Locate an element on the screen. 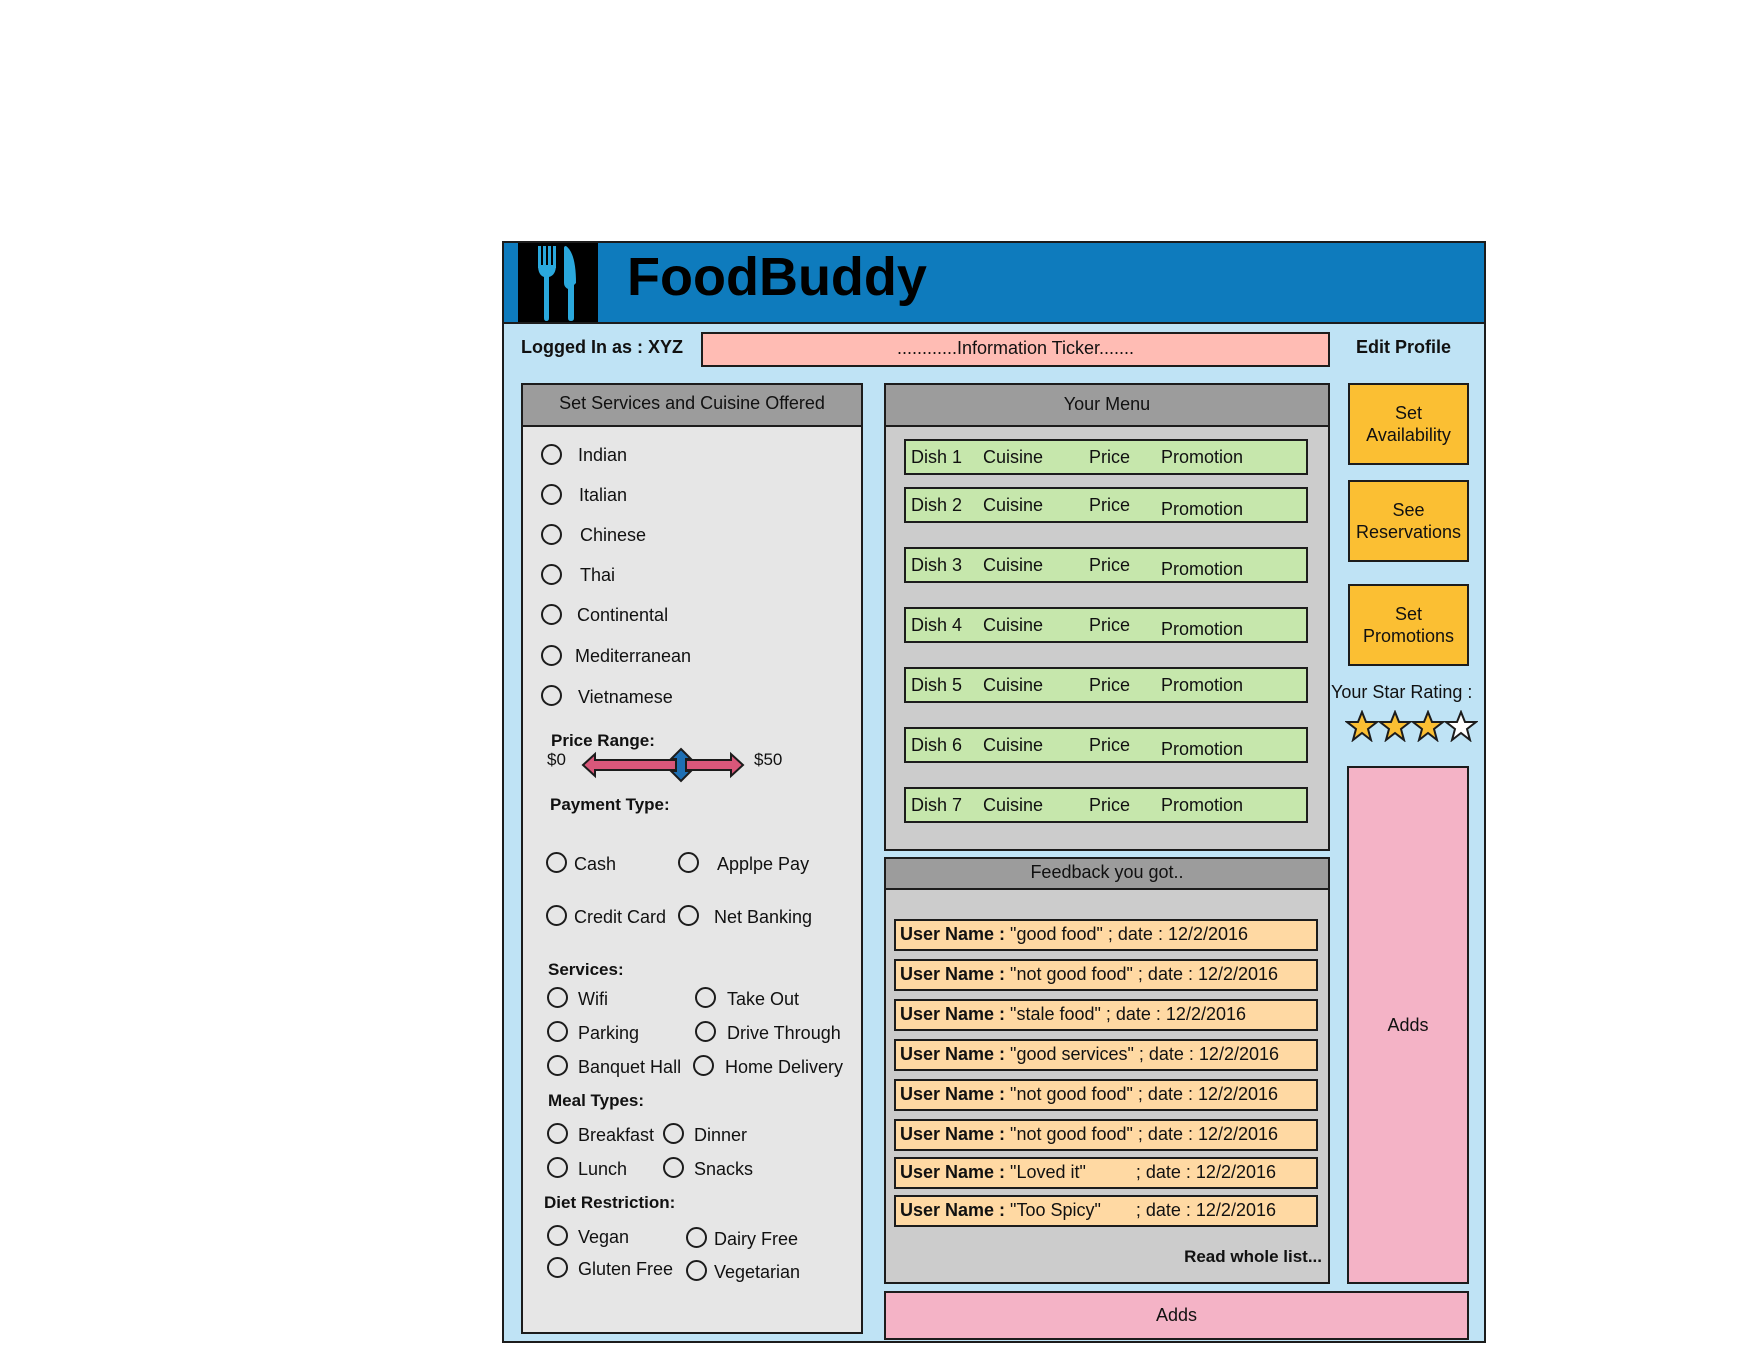  see-reservations-button: See Reservations is located at coordinates (1408, 521).